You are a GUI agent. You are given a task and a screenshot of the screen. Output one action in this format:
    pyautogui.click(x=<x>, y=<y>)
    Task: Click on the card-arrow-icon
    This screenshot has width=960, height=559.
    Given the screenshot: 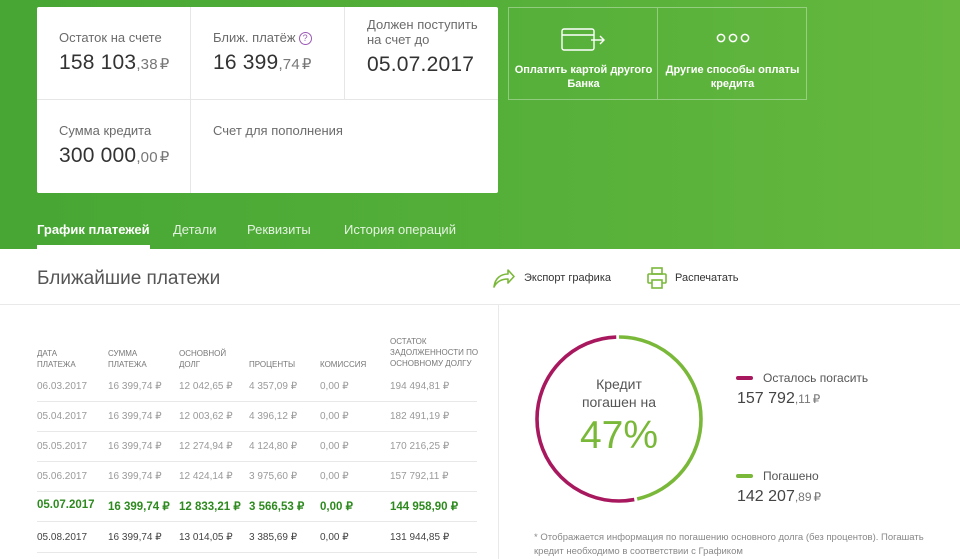 What is the action you would take?
    pyautogui.click(x=583, y=39)
    